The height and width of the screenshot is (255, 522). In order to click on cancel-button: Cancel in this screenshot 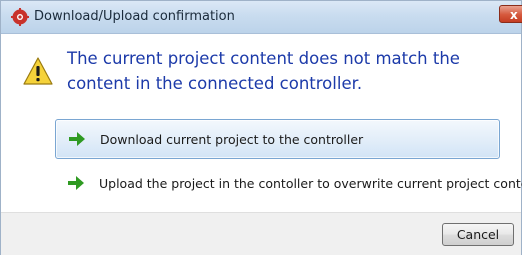, I will do `click(478, 234)`.